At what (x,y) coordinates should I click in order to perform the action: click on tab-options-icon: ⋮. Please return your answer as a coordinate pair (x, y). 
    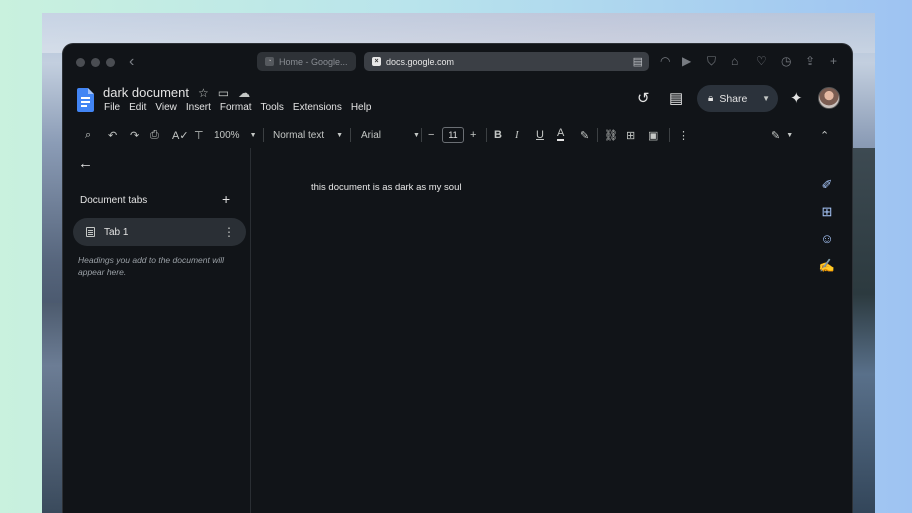
    Looking at the image, I should click on (229, 232).